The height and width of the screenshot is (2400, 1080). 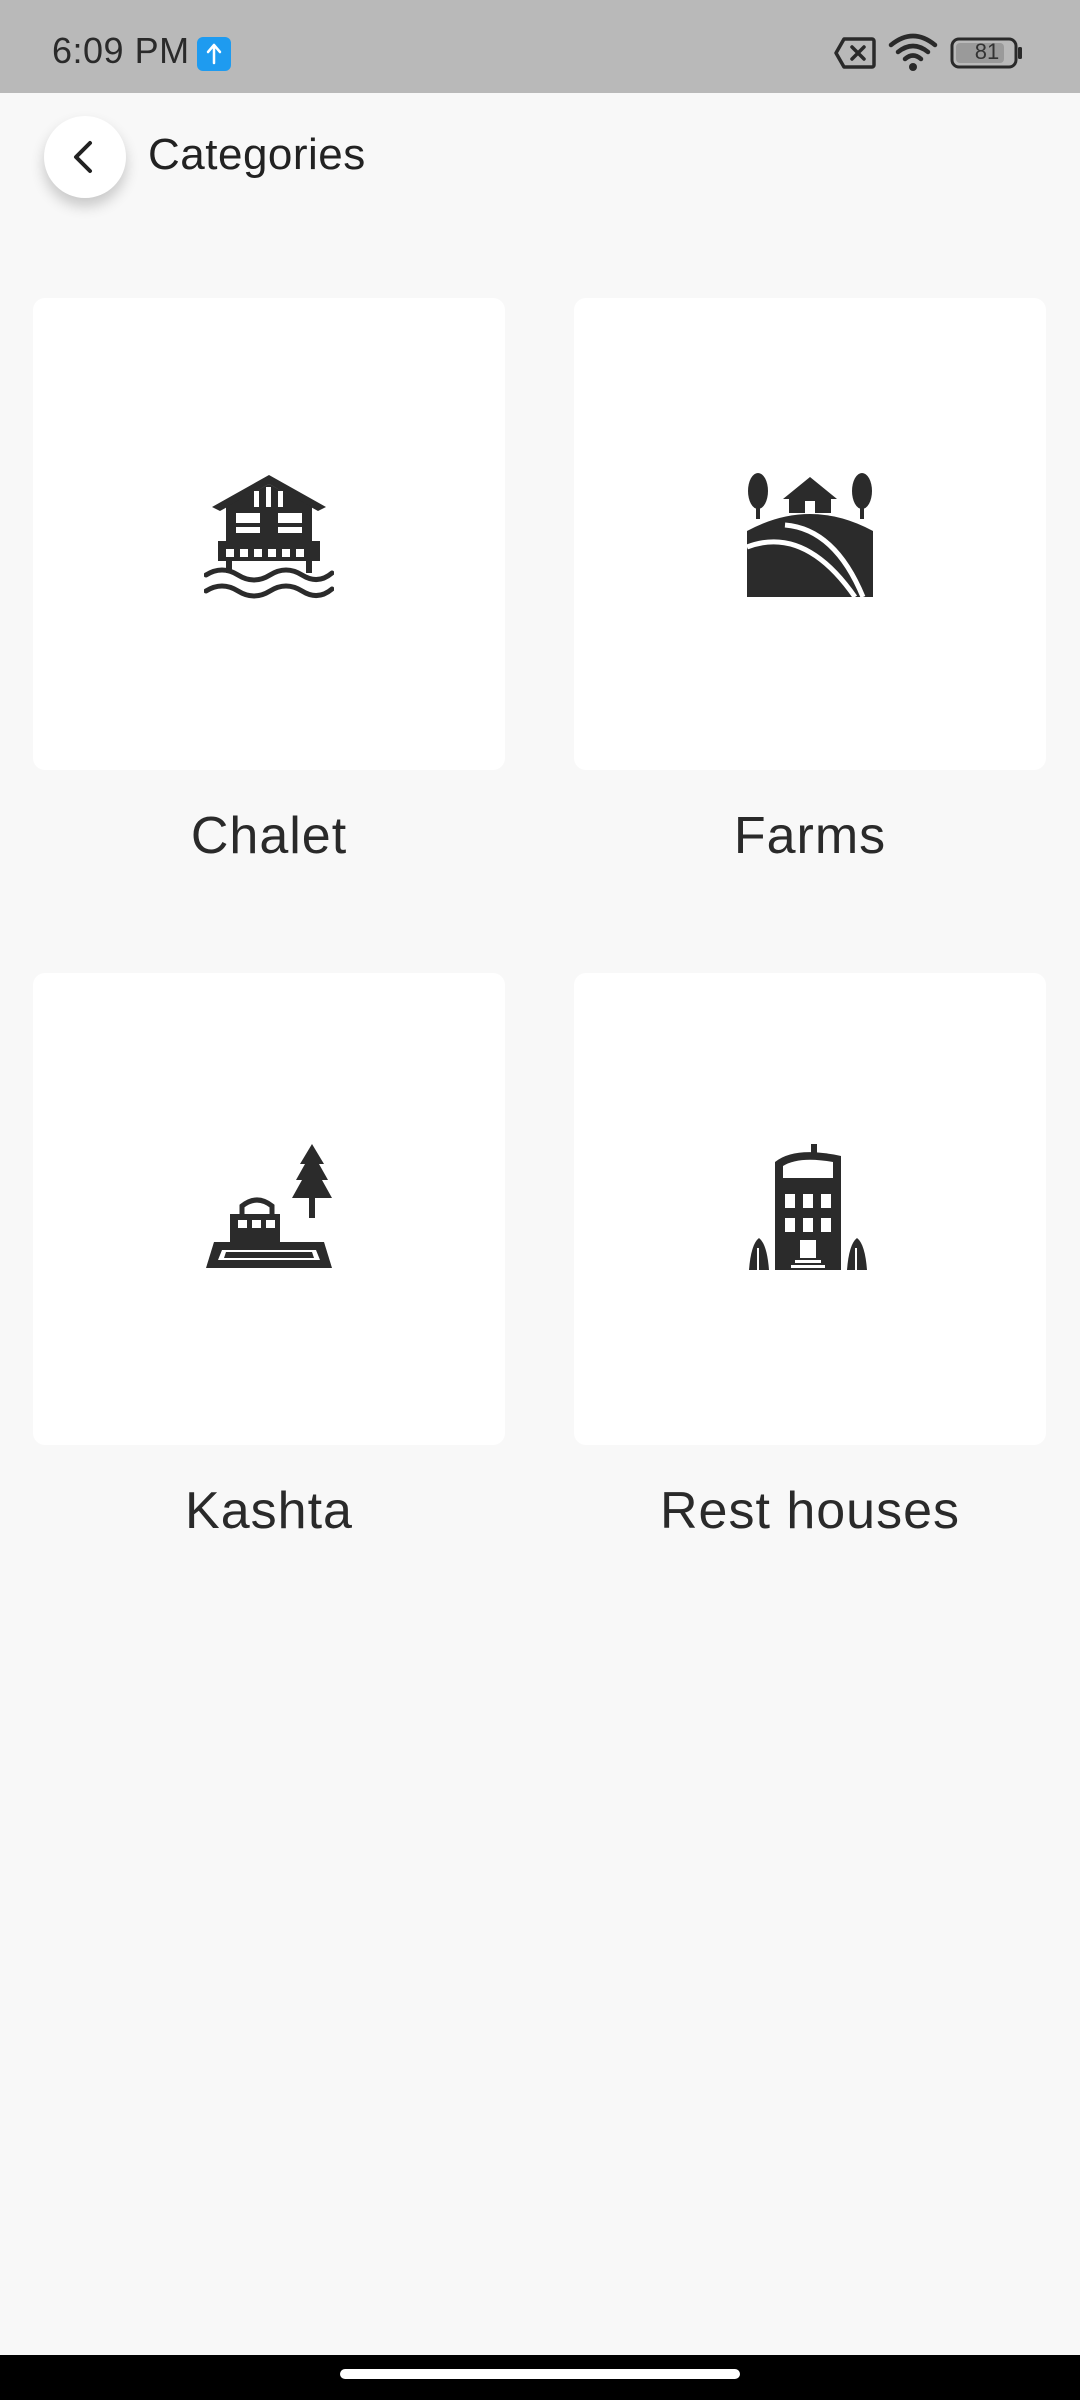 I want to click on category-card-chalet, so click(x=269, y=534).